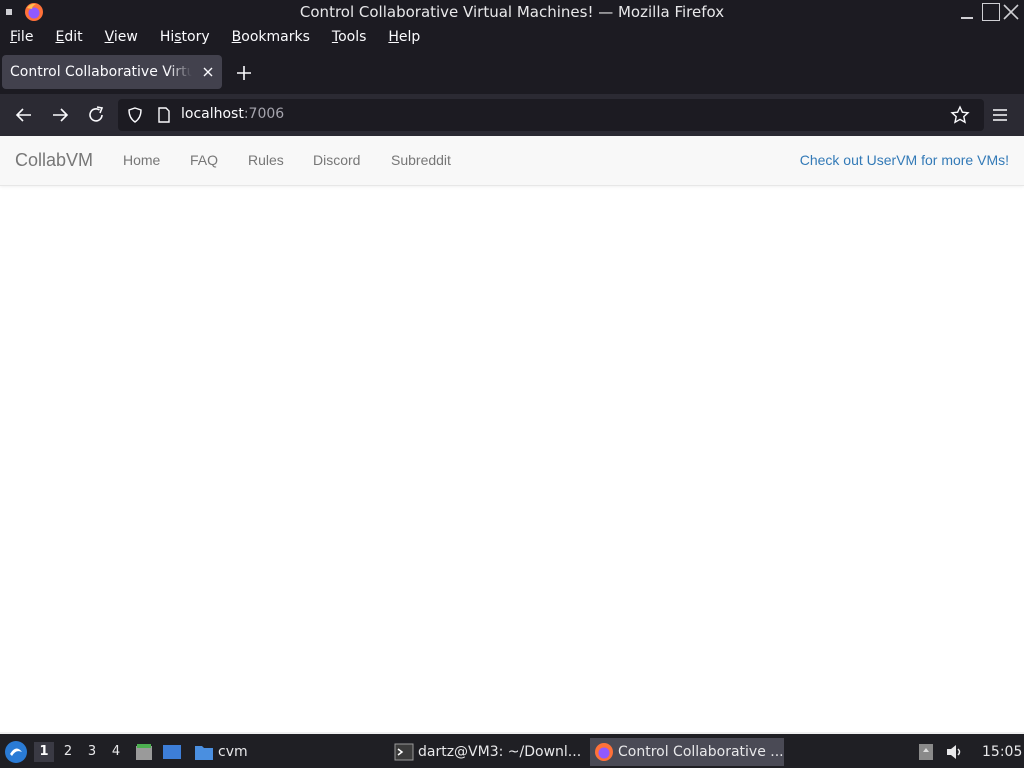  What do you see at coordinates (404, 37) in the screenshot?
I see `menu-help: Help` at bounding box center [404, 37].